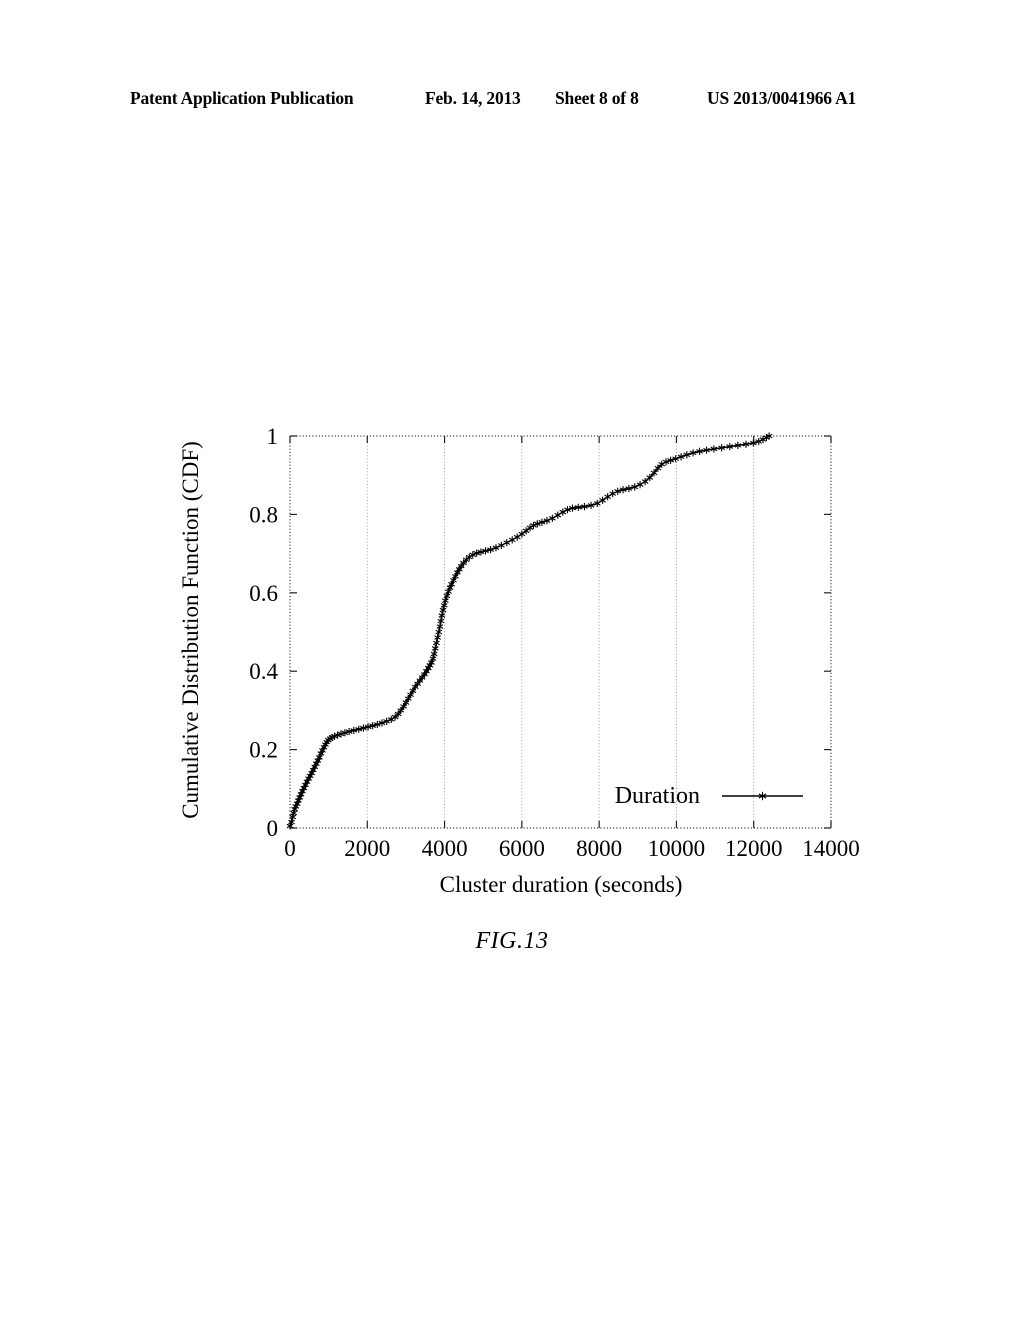  I want to click on y-tick-label: 1, so click(273, 436).